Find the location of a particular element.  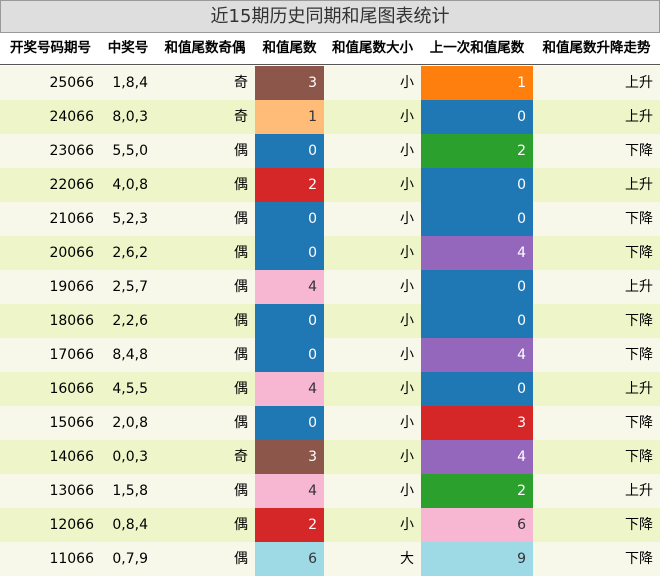

cell-prev-tail: 9 is located at coordinates (477, 559).